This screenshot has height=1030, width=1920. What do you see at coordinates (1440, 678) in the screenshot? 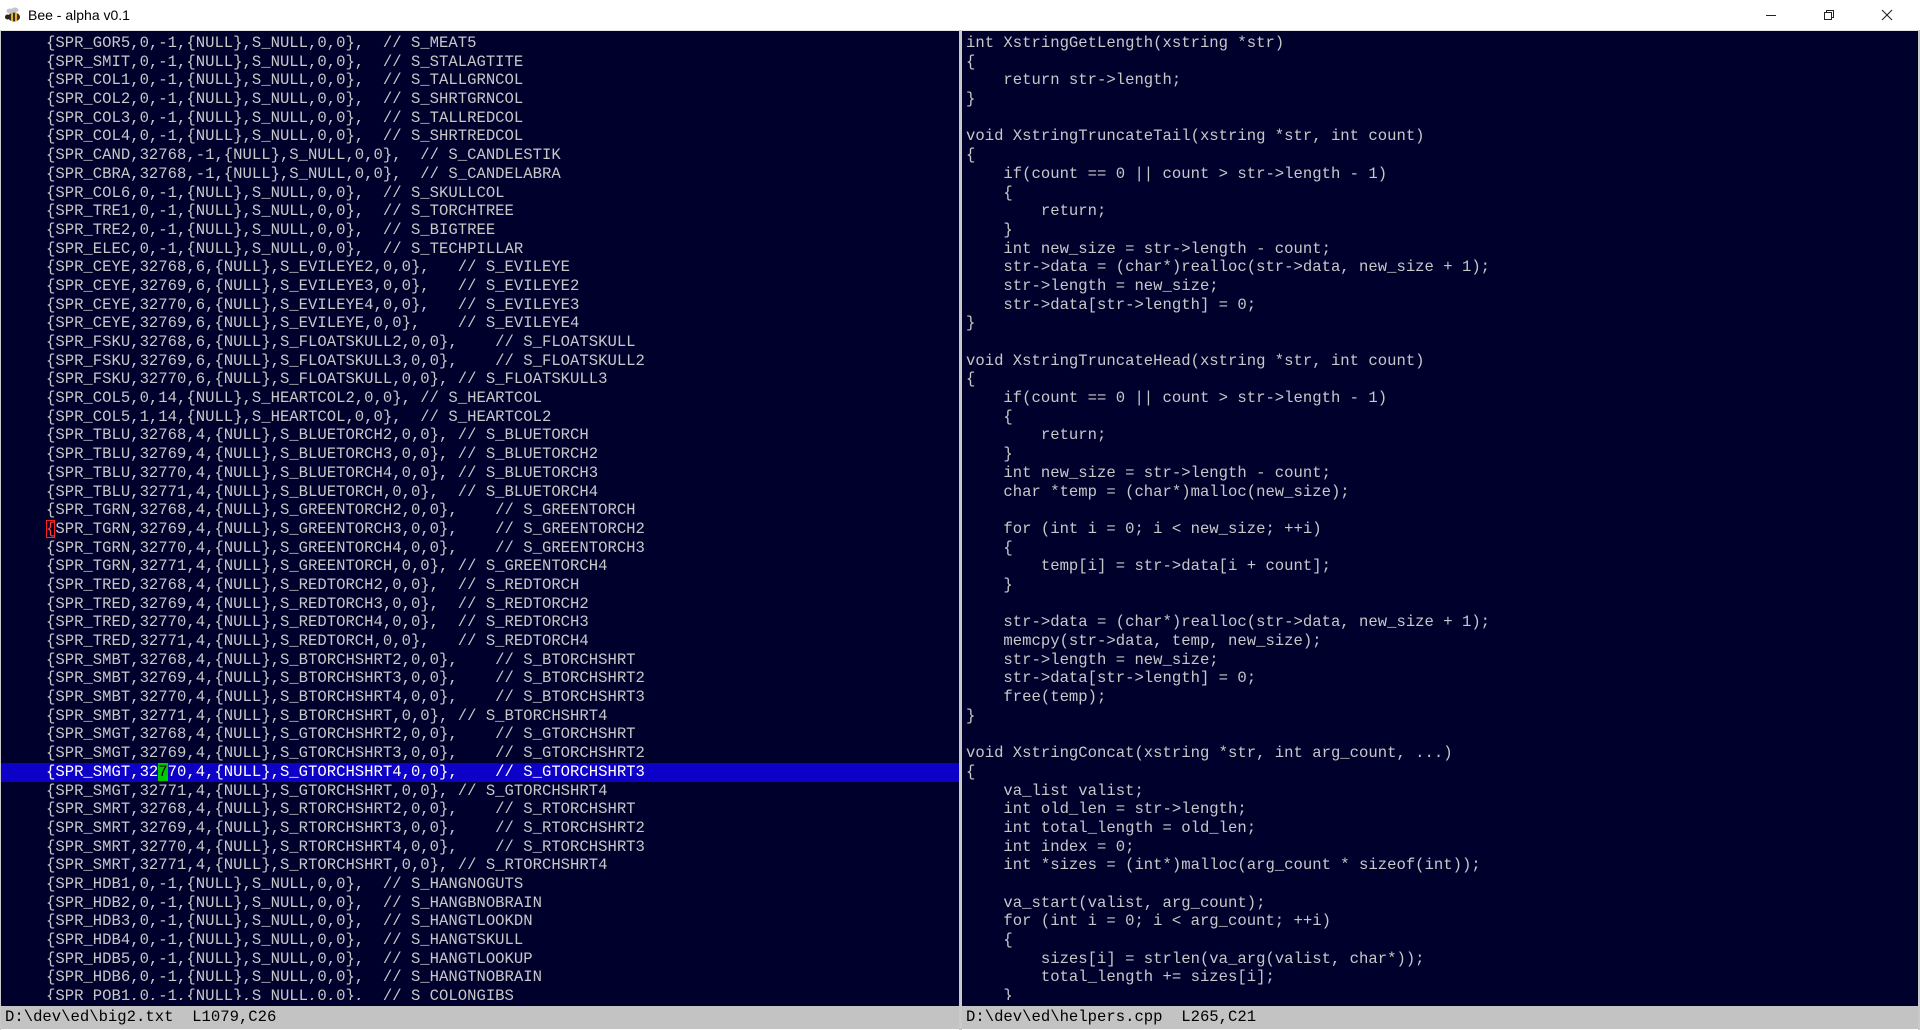
I see `right-code-line: str->data[str->length] = 0;` at bounding box center [1440, 678].